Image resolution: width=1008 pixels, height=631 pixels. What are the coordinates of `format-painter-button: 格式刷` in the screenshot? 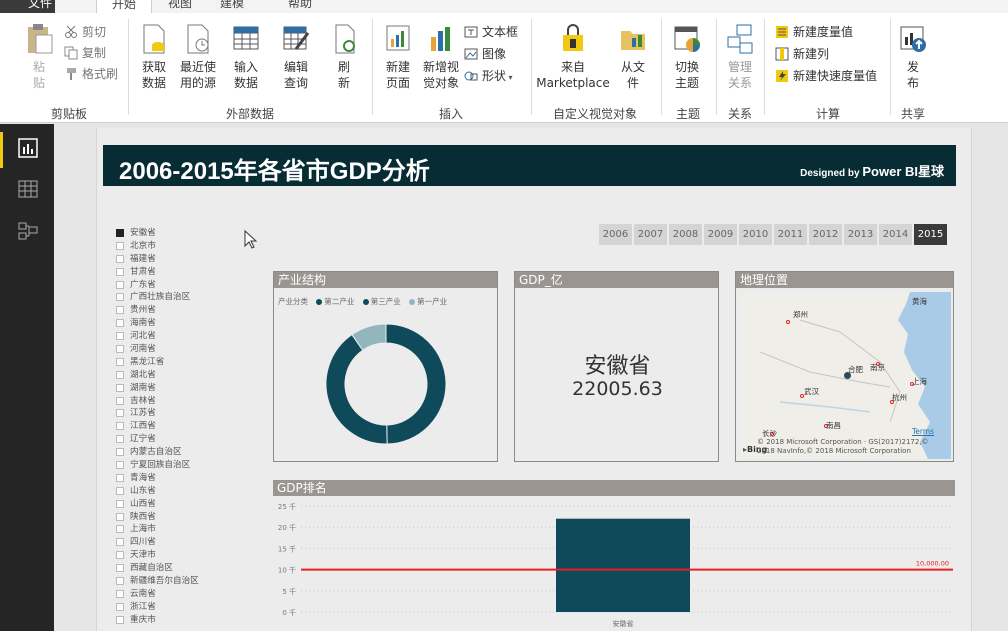 It's located at (94, 74).